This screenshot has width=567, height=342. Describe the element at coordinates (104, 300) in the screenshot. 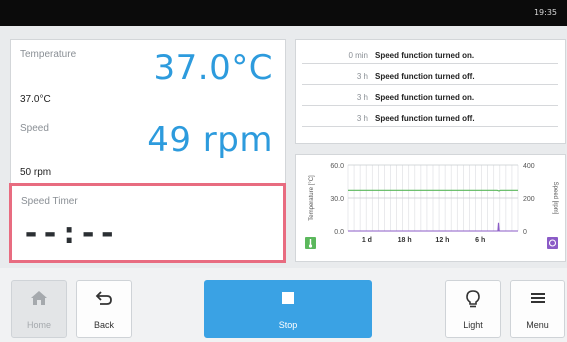

I see `back-arrow-icon` at that location.